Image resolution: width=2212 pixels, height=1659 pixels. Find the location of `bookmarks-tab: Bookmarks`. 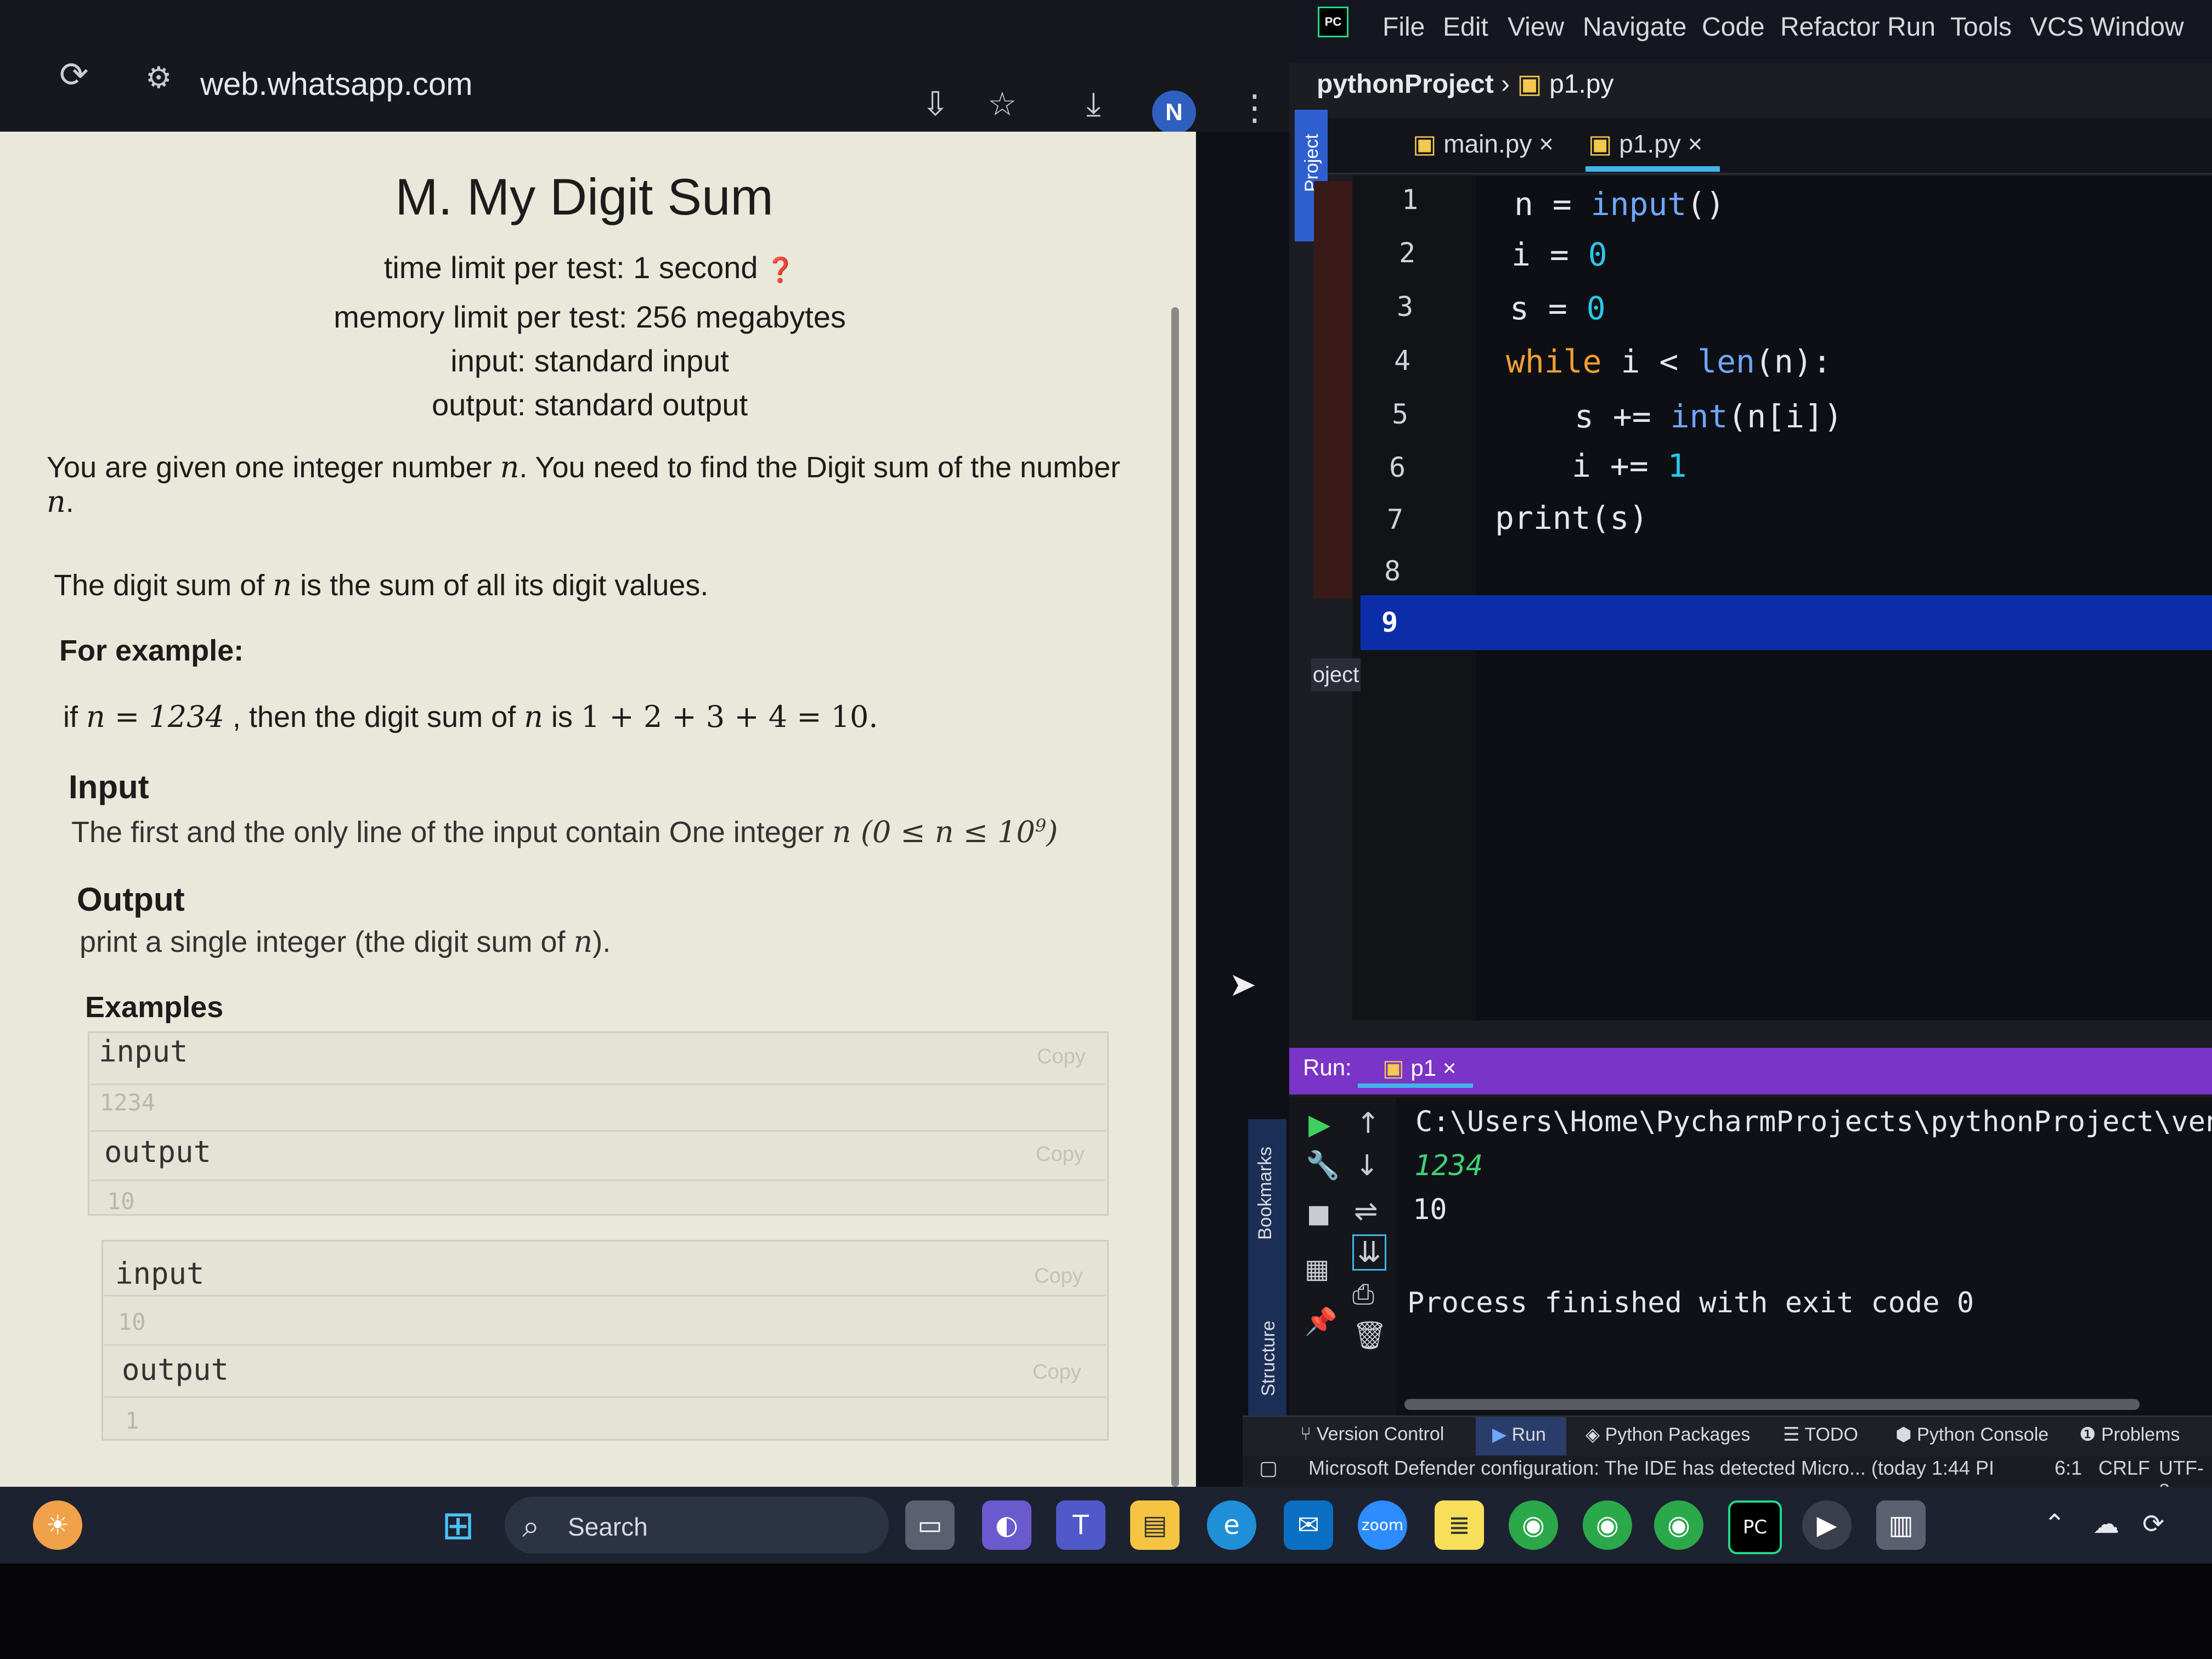

bookmarks-tab: Bookmarks is located at coordinates (1266, 1193).